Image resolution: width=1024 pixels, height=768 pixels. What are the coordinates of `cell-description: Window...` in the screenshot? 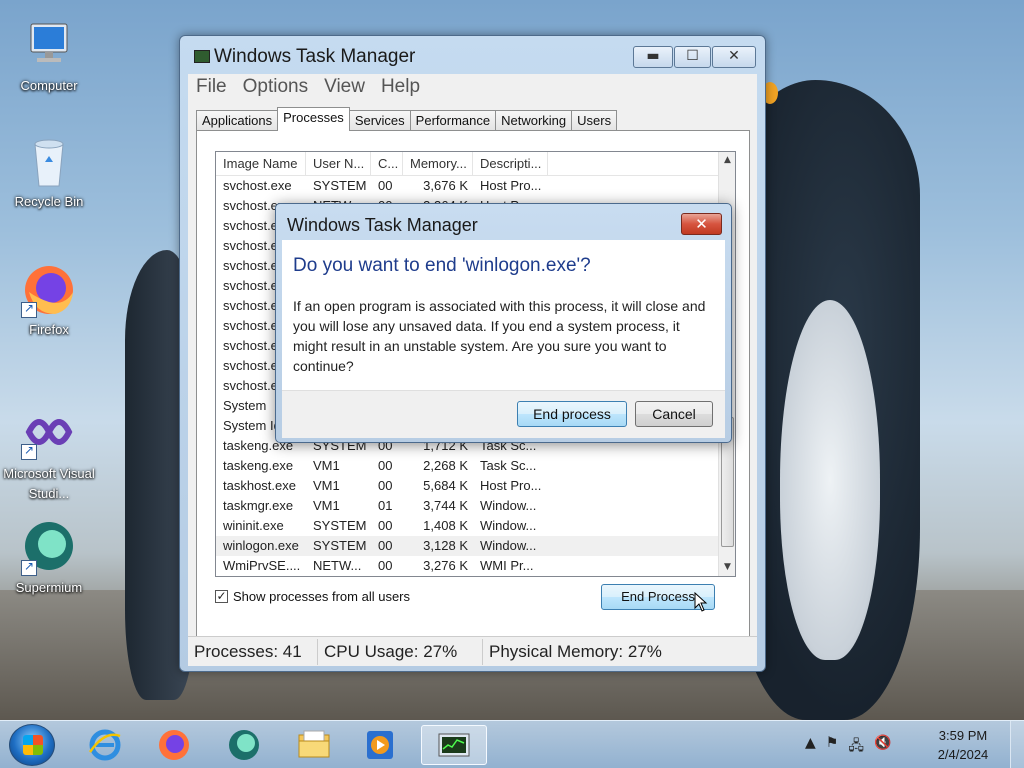 It's located at (508, 525).